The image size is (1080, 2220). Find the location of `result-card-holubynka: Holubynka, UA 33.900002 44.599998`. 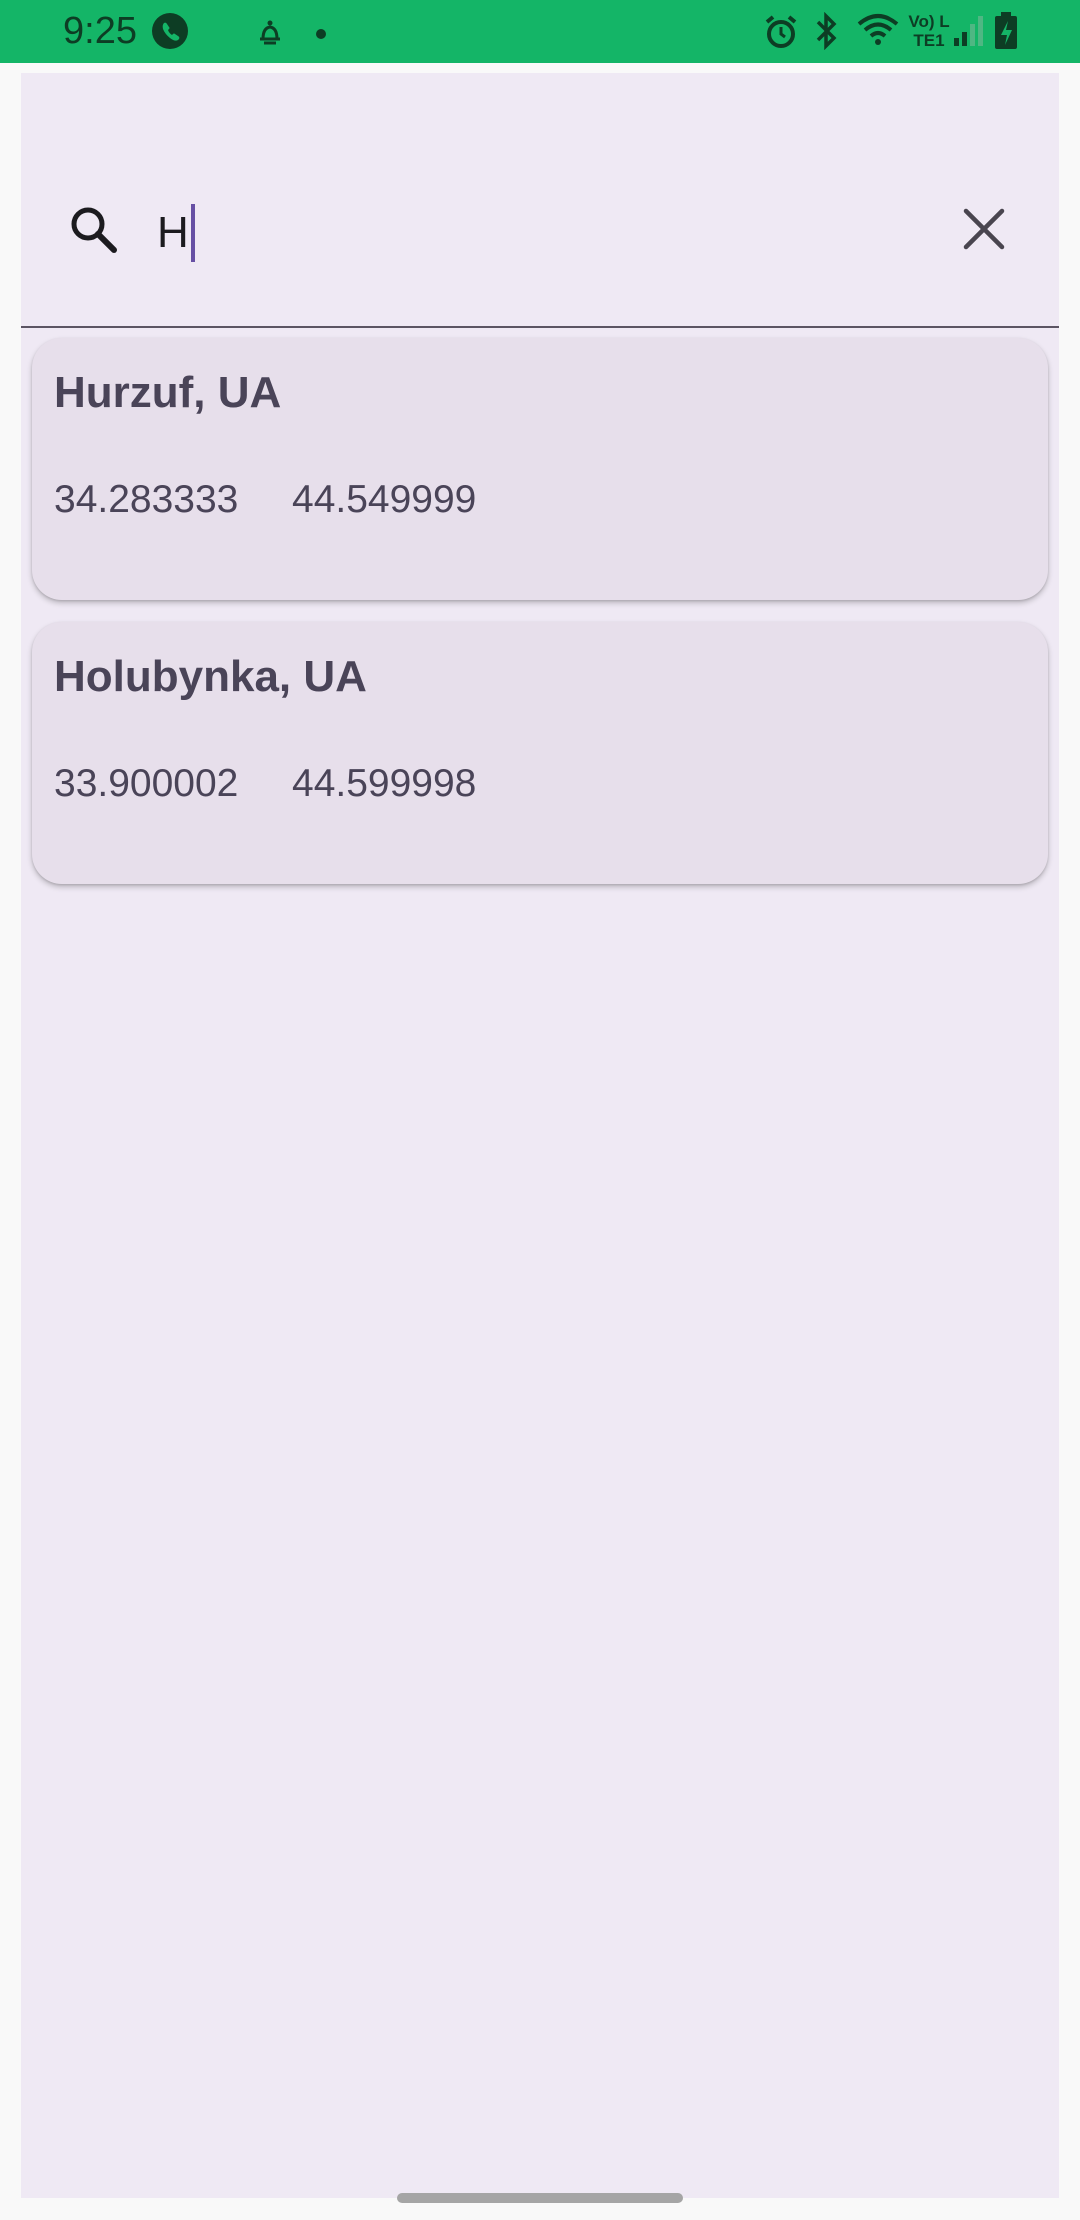

result-card-holubynka: Holubynka, UA 33.900002 44.599998 is located at coordinates (540, 753).